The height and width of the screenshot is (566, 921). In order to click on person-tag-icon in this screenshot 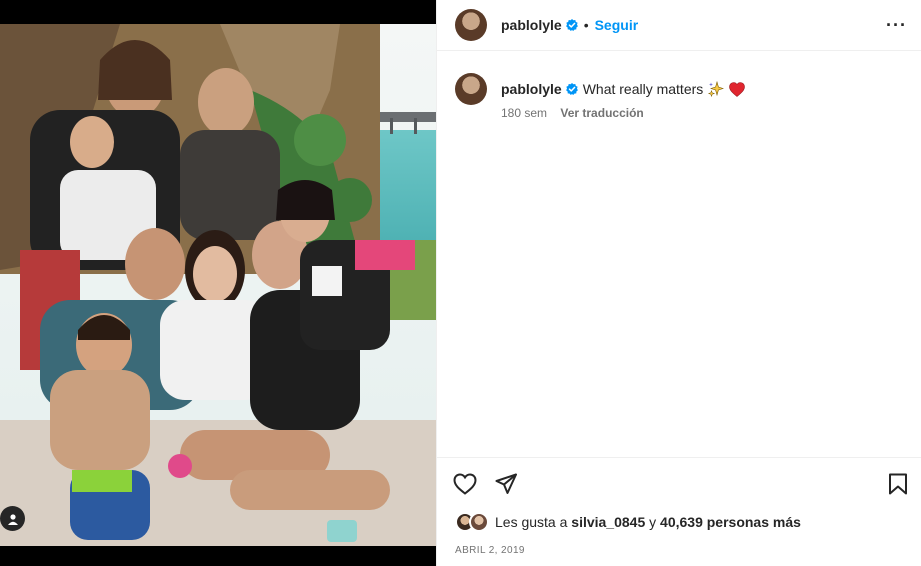, I will do `click(12, 519)`.